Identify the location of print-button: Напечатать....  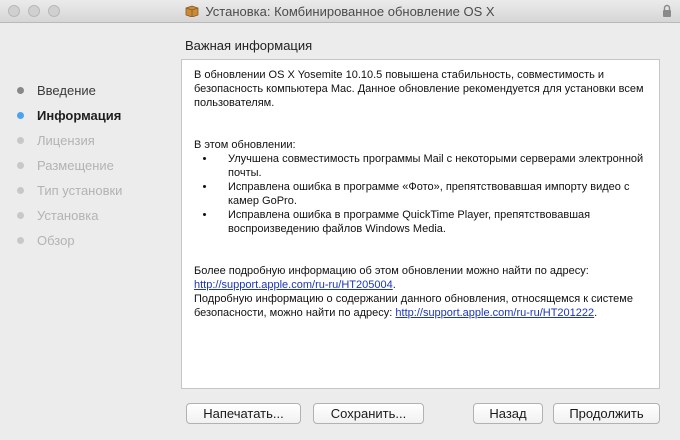
(243, 413).